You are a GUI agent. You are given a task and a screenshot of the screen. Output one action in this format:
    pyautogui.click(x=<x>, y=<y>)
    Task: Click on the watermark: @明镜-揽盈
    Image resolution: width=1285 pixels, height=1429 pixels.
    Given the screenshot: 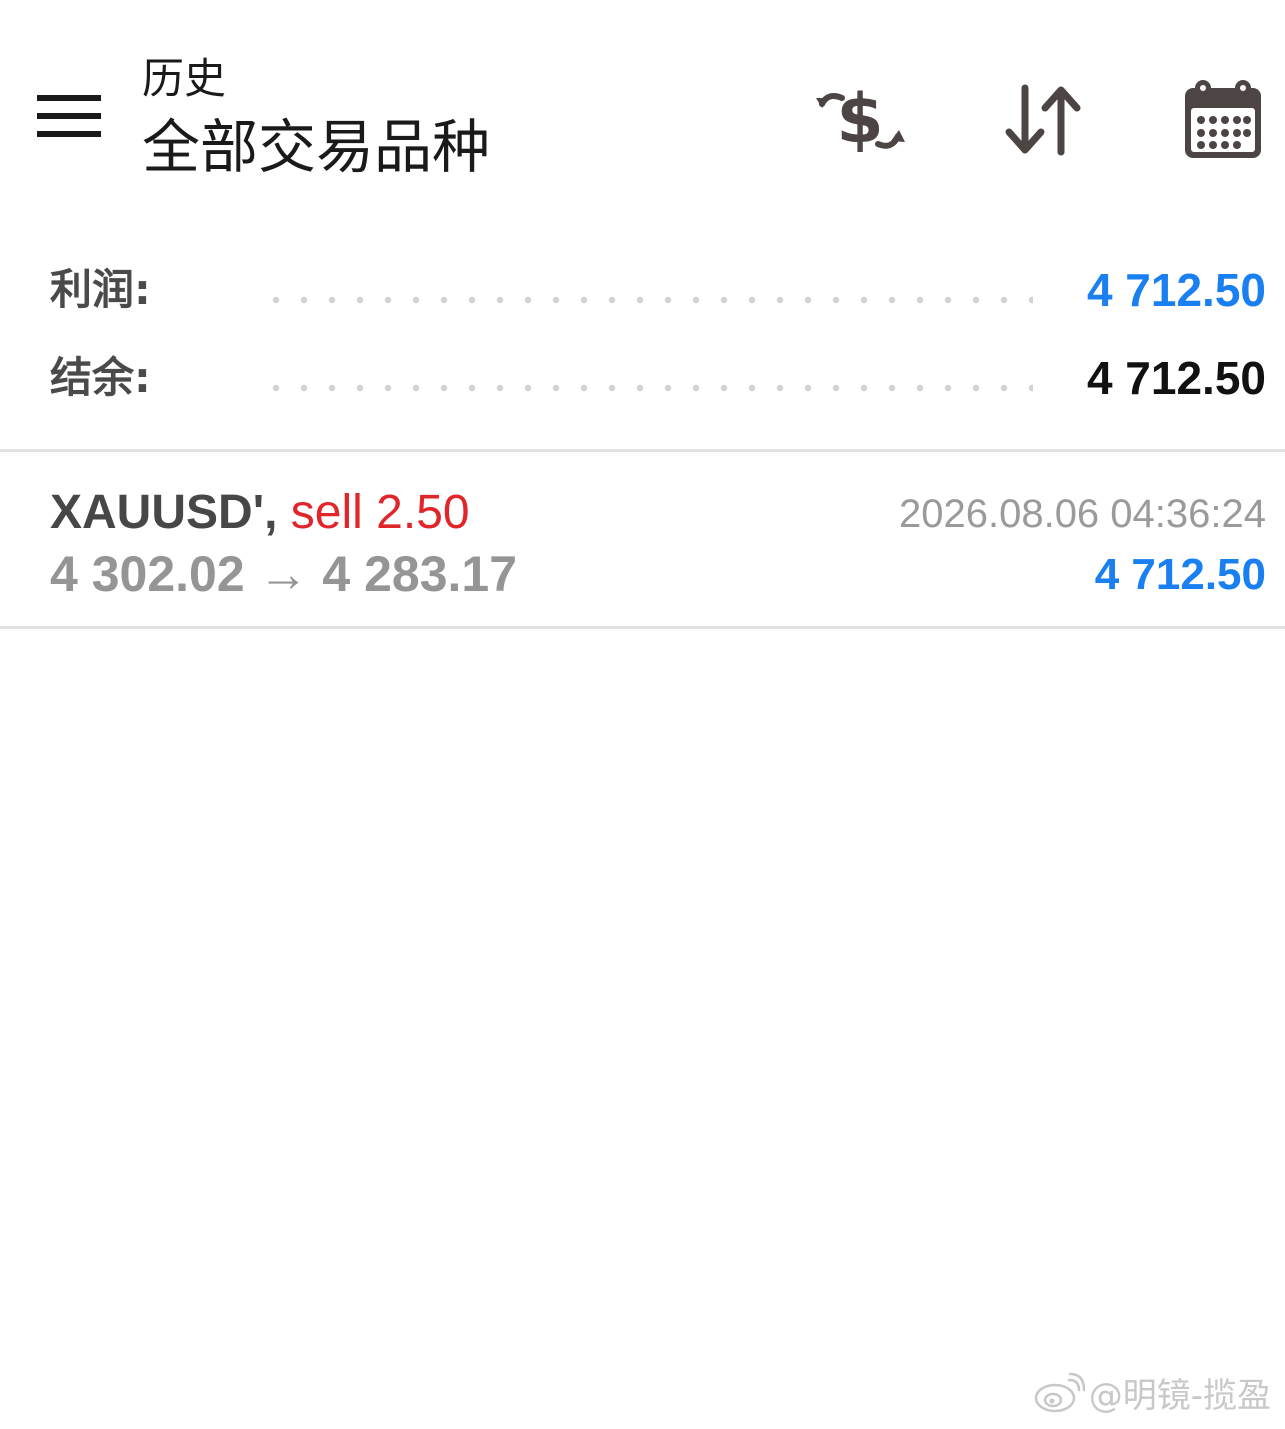 What is the action you would take?
    pyautogui.click(x=1152, y=1392)
    